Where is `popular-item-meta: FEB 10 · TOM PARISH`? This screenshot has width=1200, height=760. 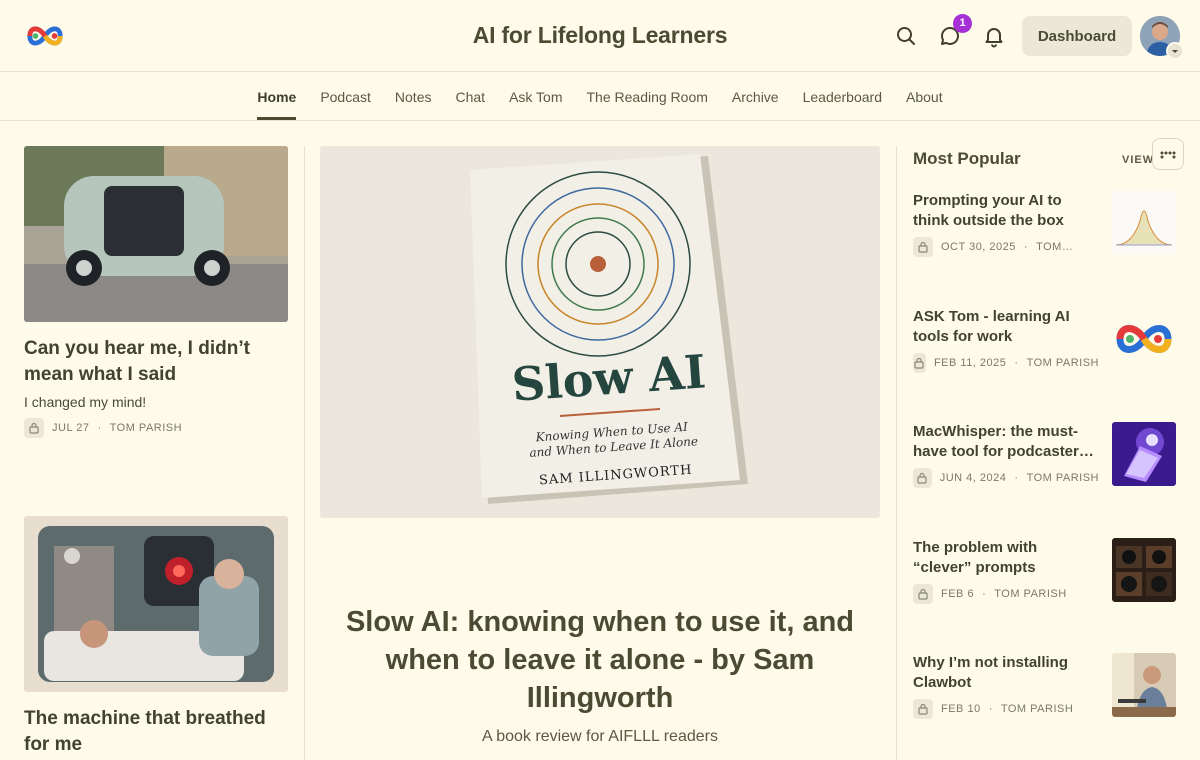 popular-item-meta: FEB 10 · TOM PARISH is located at coordinates (1006, 709).